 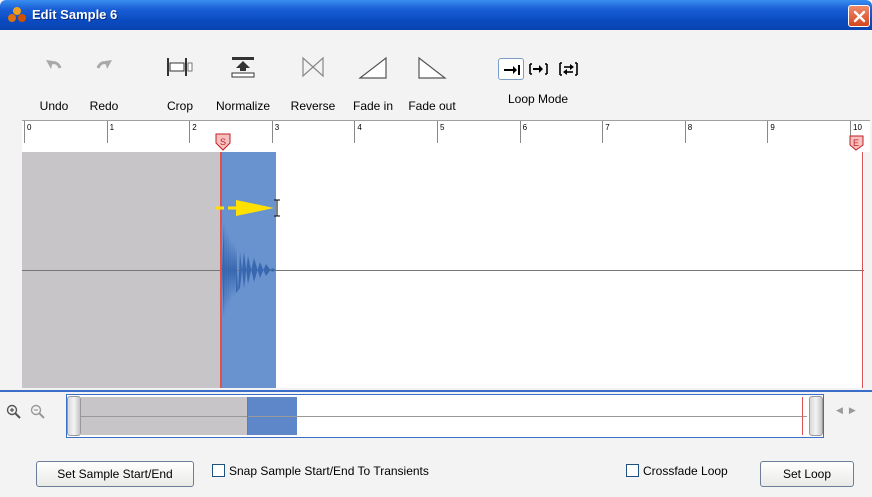 What do you see at coordinates (74, 416) in the screenshot?
I see `overview-left-handle` at bounding box center [74, 416].